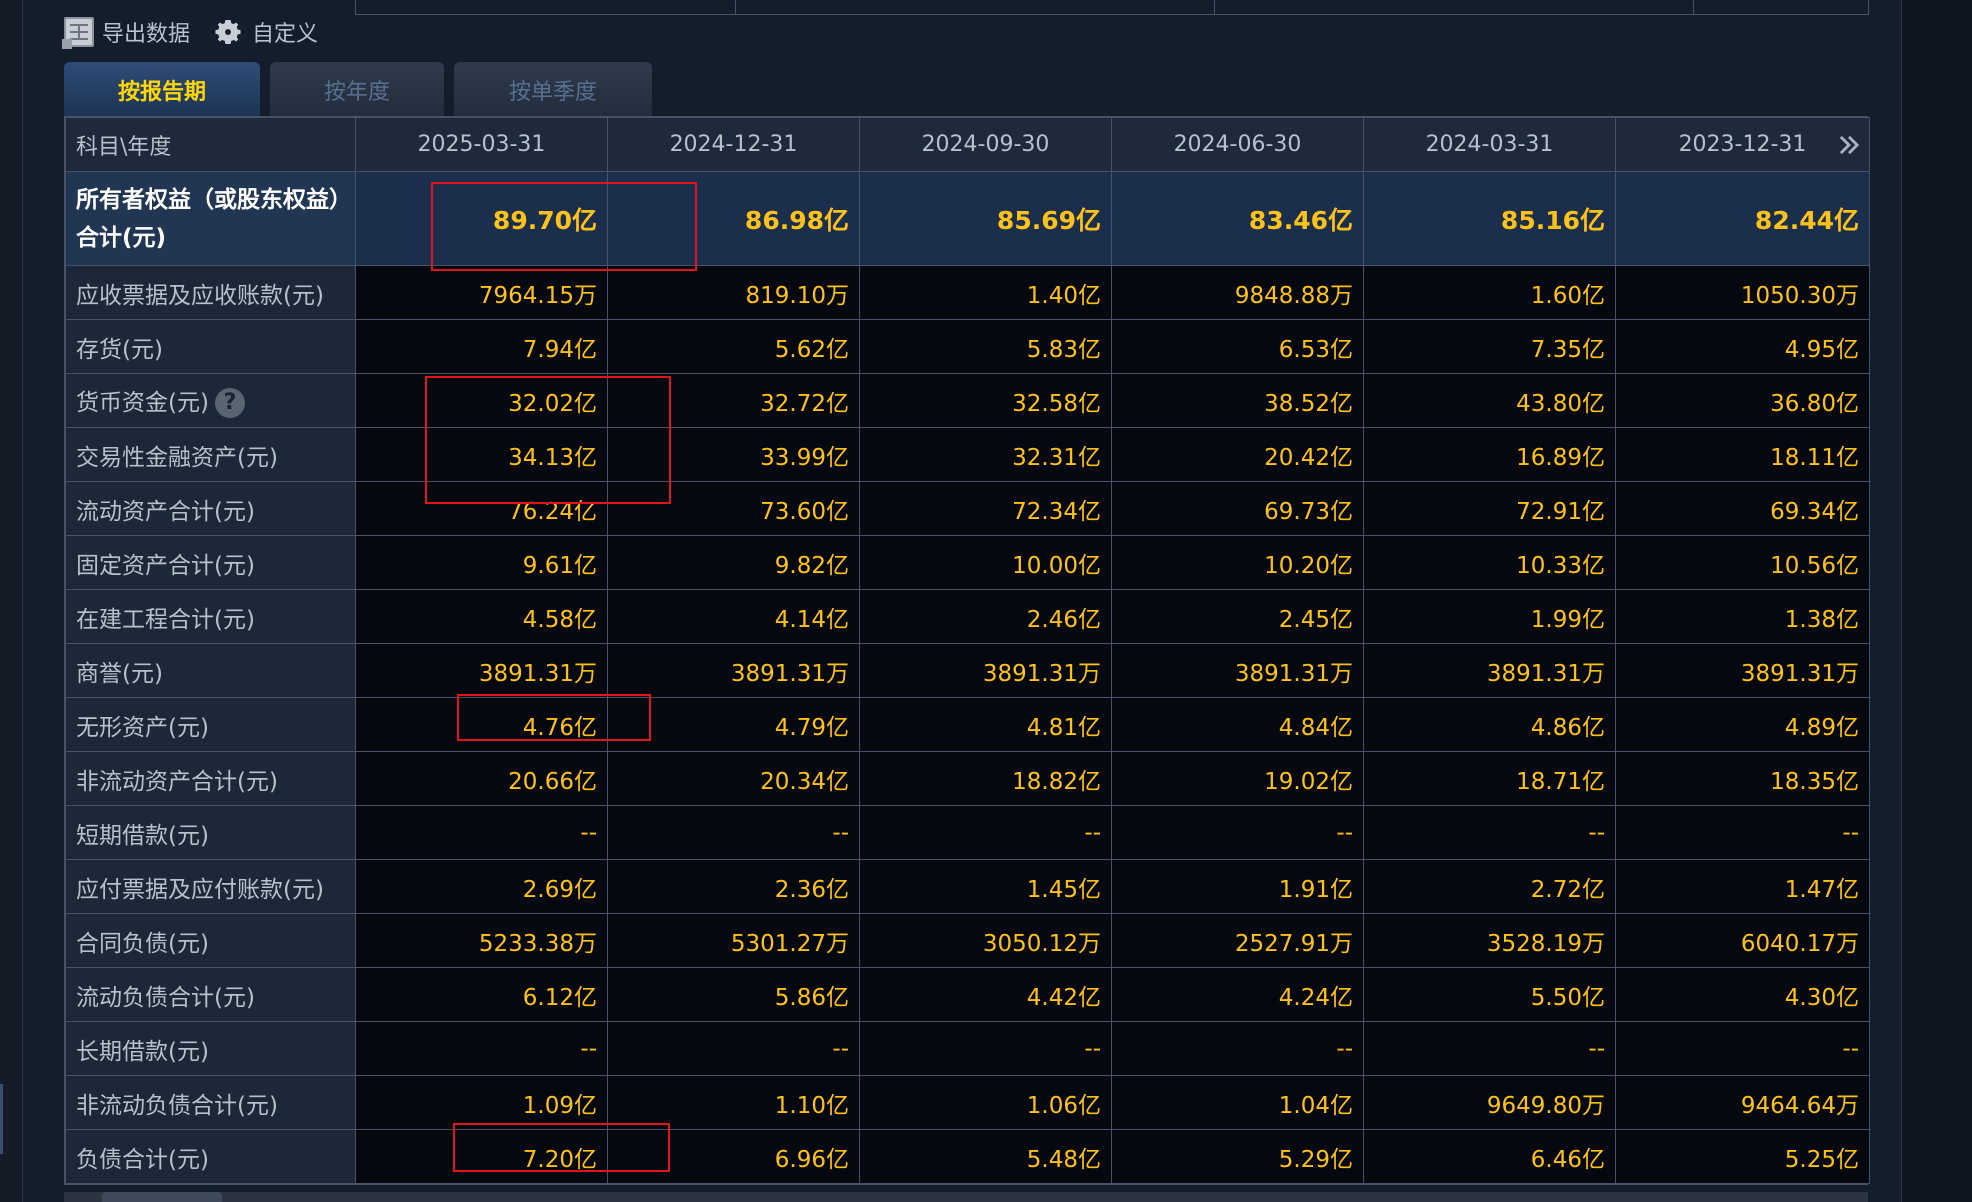  Describe the element at coordinates (165, 565) in the screenshot. I see `row-label: 固定资产合计(元)` at that location.